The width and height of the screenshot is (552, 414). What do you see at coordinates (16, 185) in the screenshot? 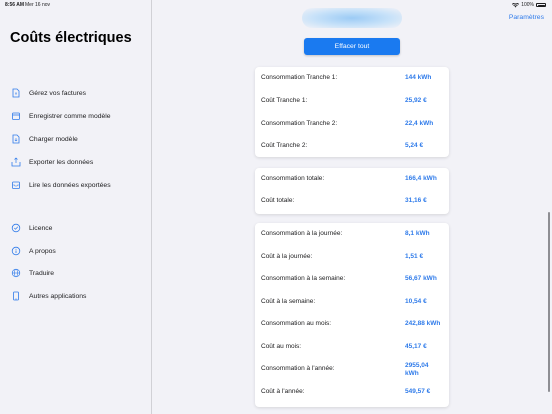
I see `import-tray-icon` at bounding box center [16, 185].